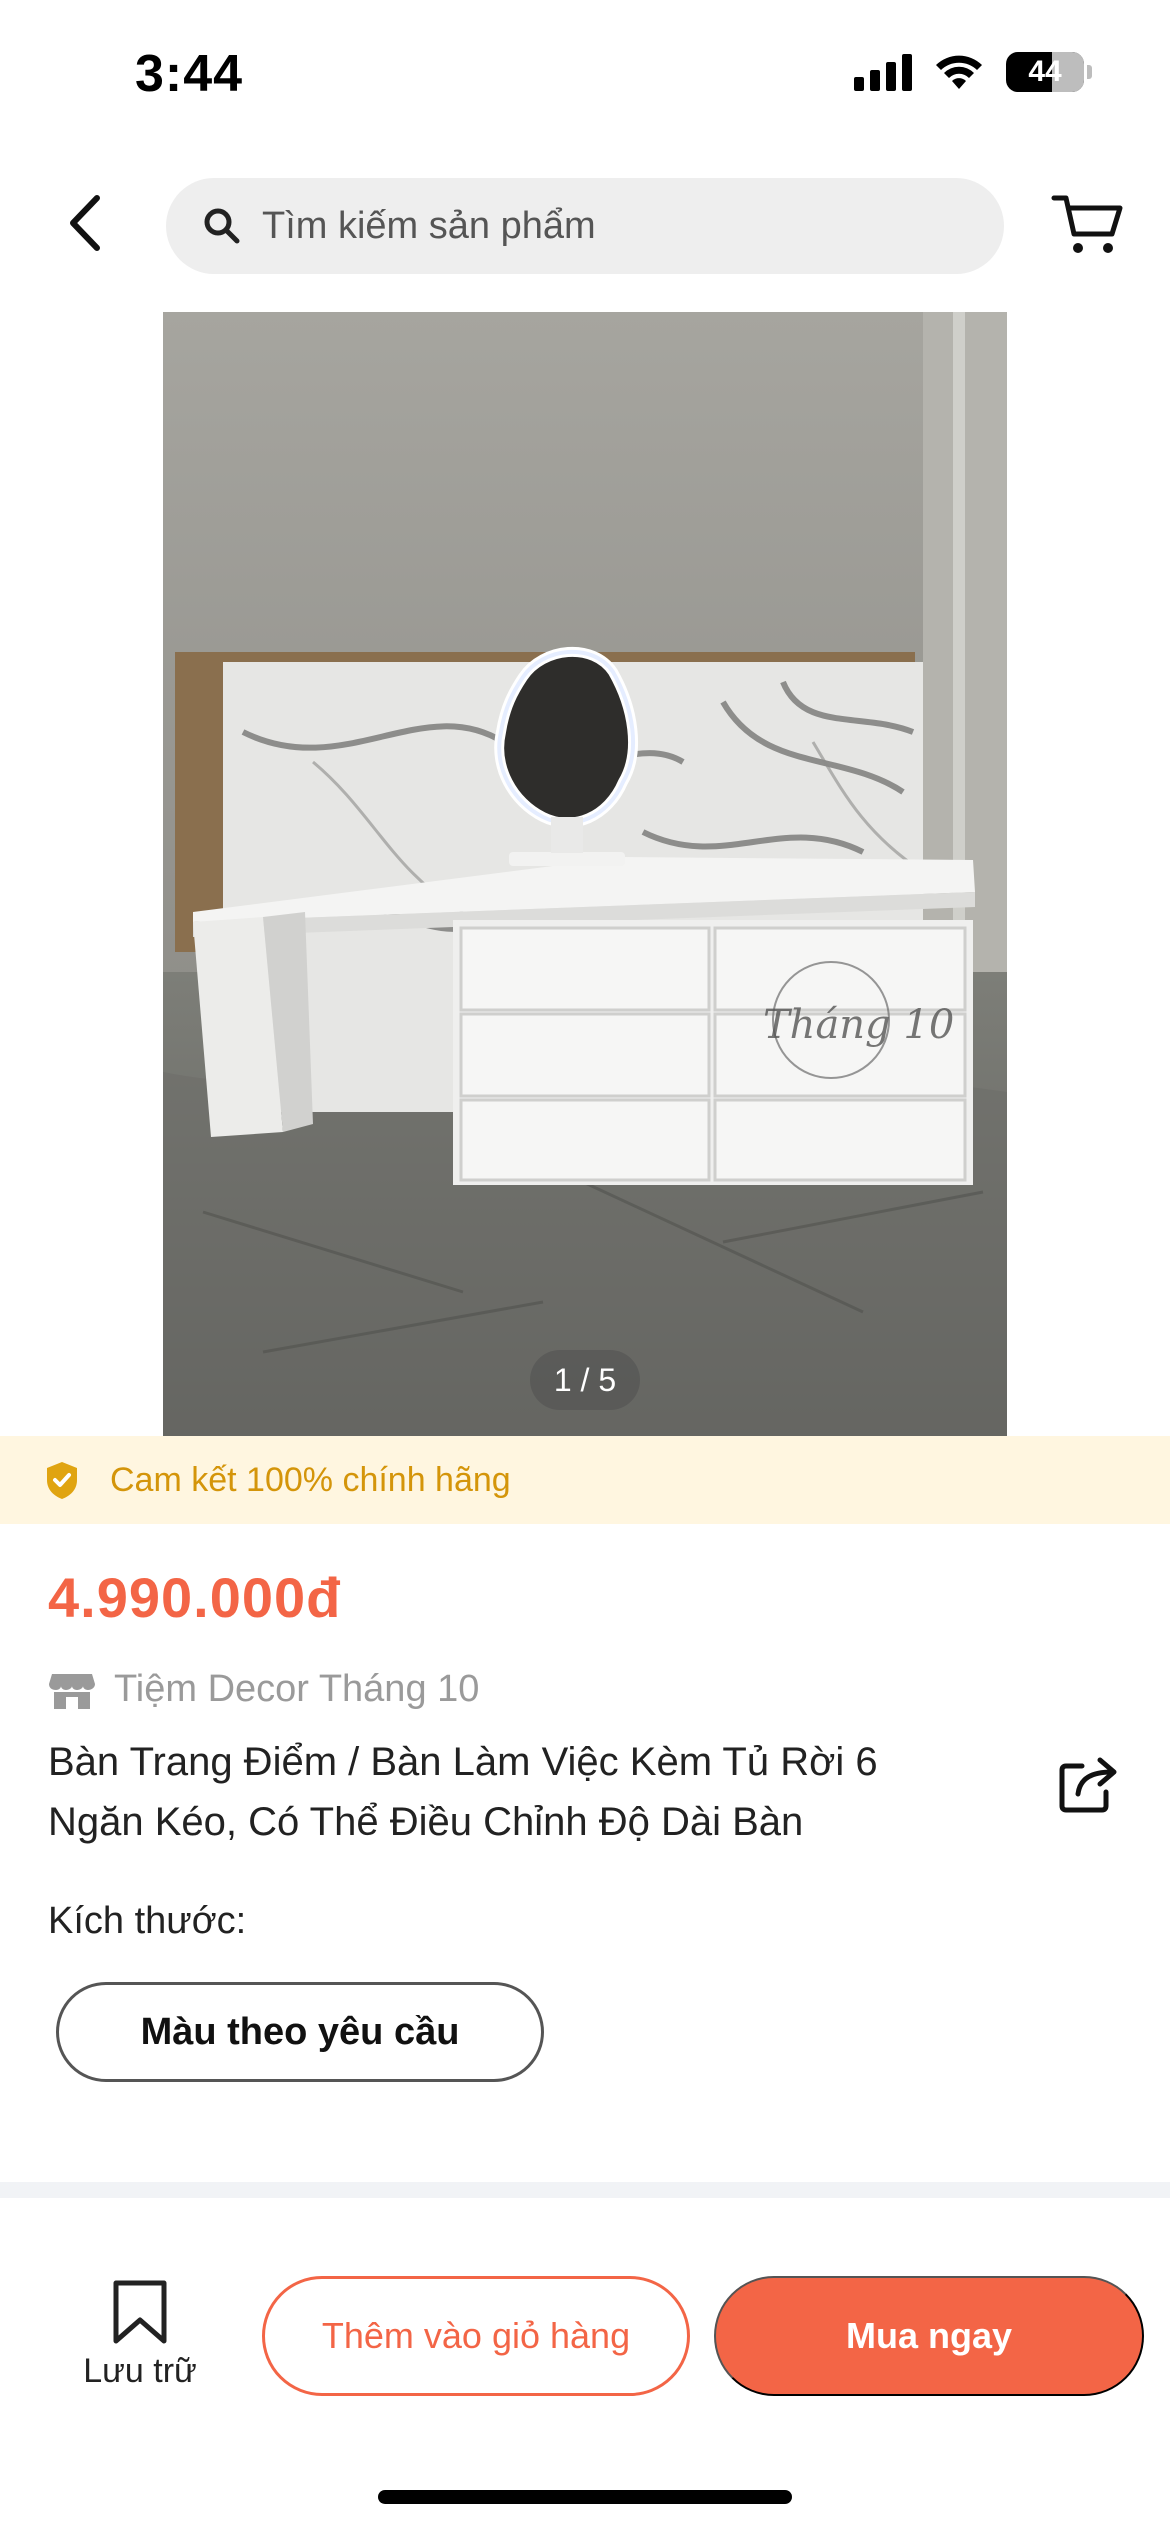 This screenshot has width=1170, height=2532. Describe the element at coordinates (585, 75) in the screenshot. I see `status-bar: 3:44 44` at that location.